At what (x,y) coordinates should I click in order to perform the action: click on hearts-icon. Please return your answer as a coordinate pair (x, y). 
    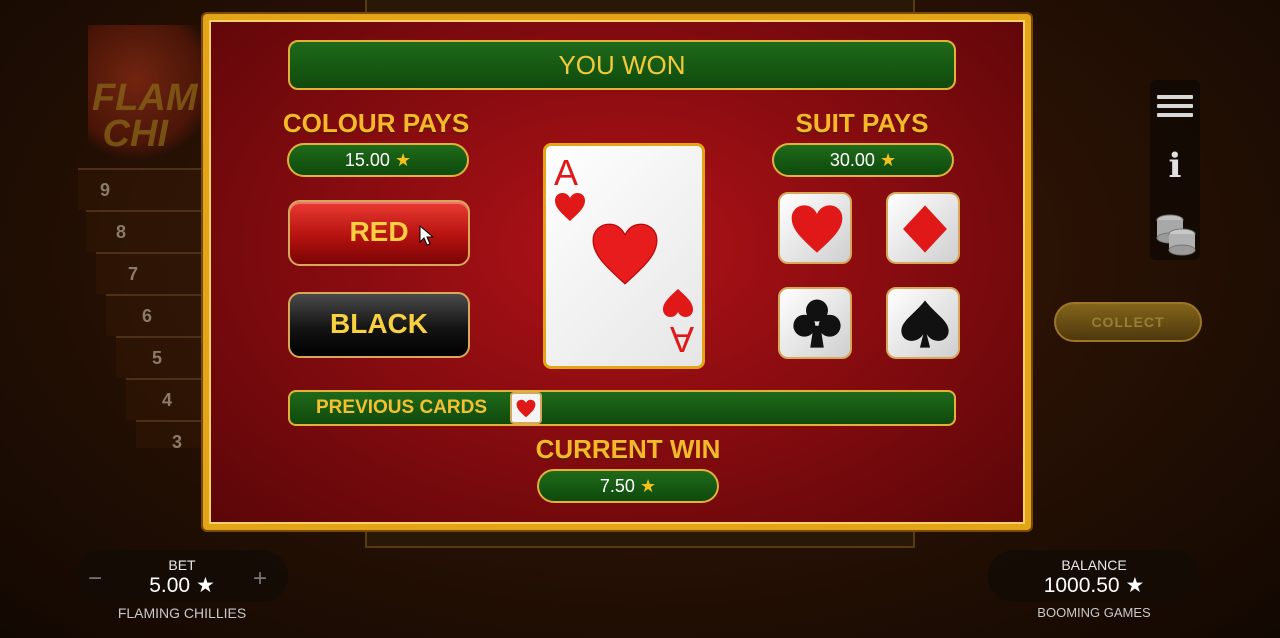
    Looking at the image, I should click on (817, 229).